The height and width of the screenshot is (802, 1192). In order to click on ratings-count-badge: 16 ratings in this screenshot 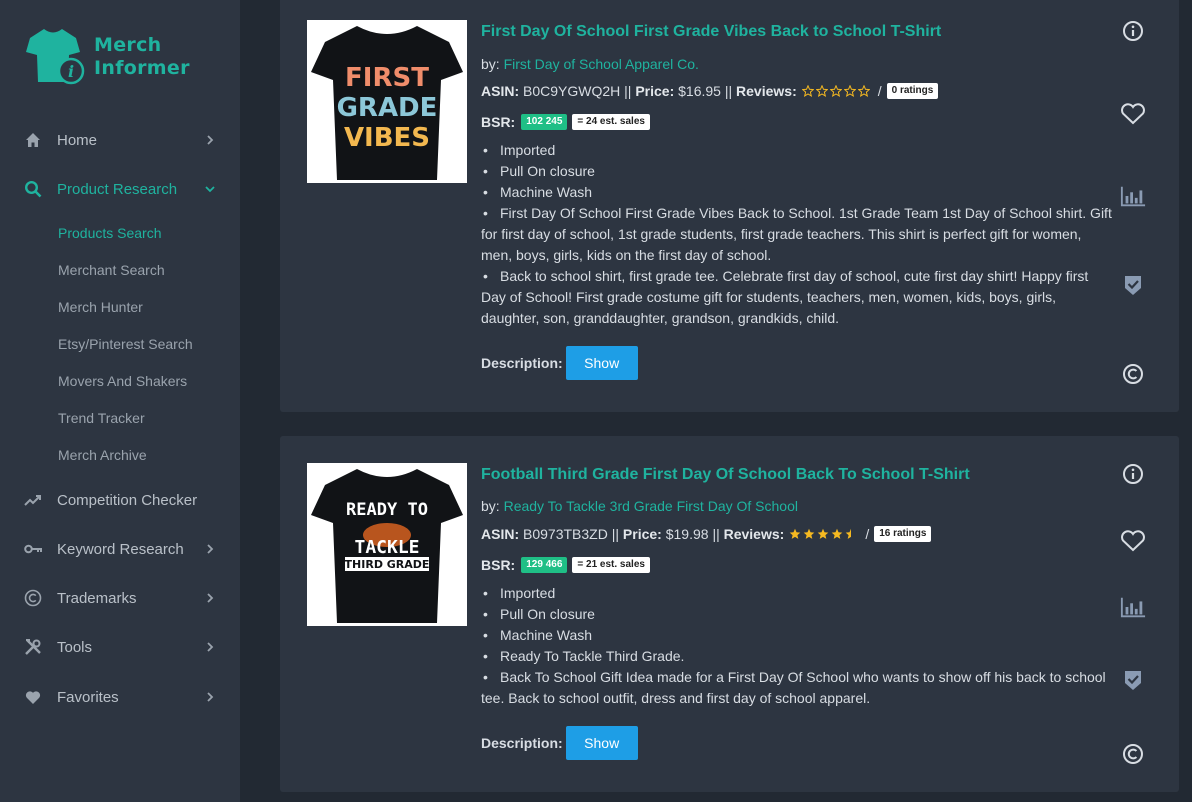, I will do `click(903, 534)`.